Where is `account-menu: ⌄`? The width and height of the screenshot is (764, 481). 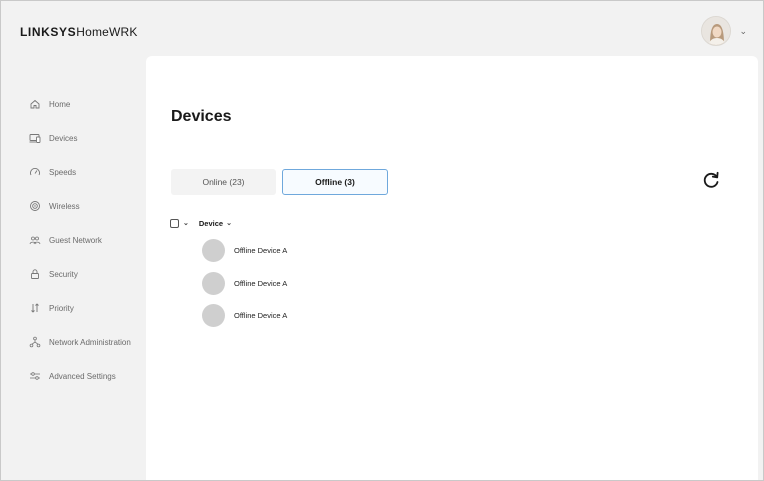
account-menu: ⌄ is located at coordinates (724, 31).